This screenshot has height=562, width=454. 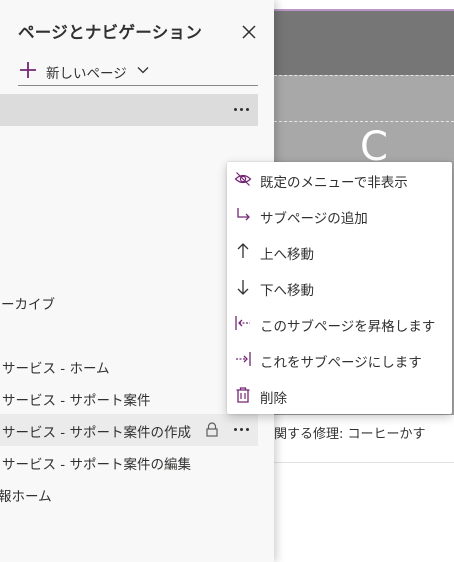 I want to click on close-button, so click(x=249, y=32).